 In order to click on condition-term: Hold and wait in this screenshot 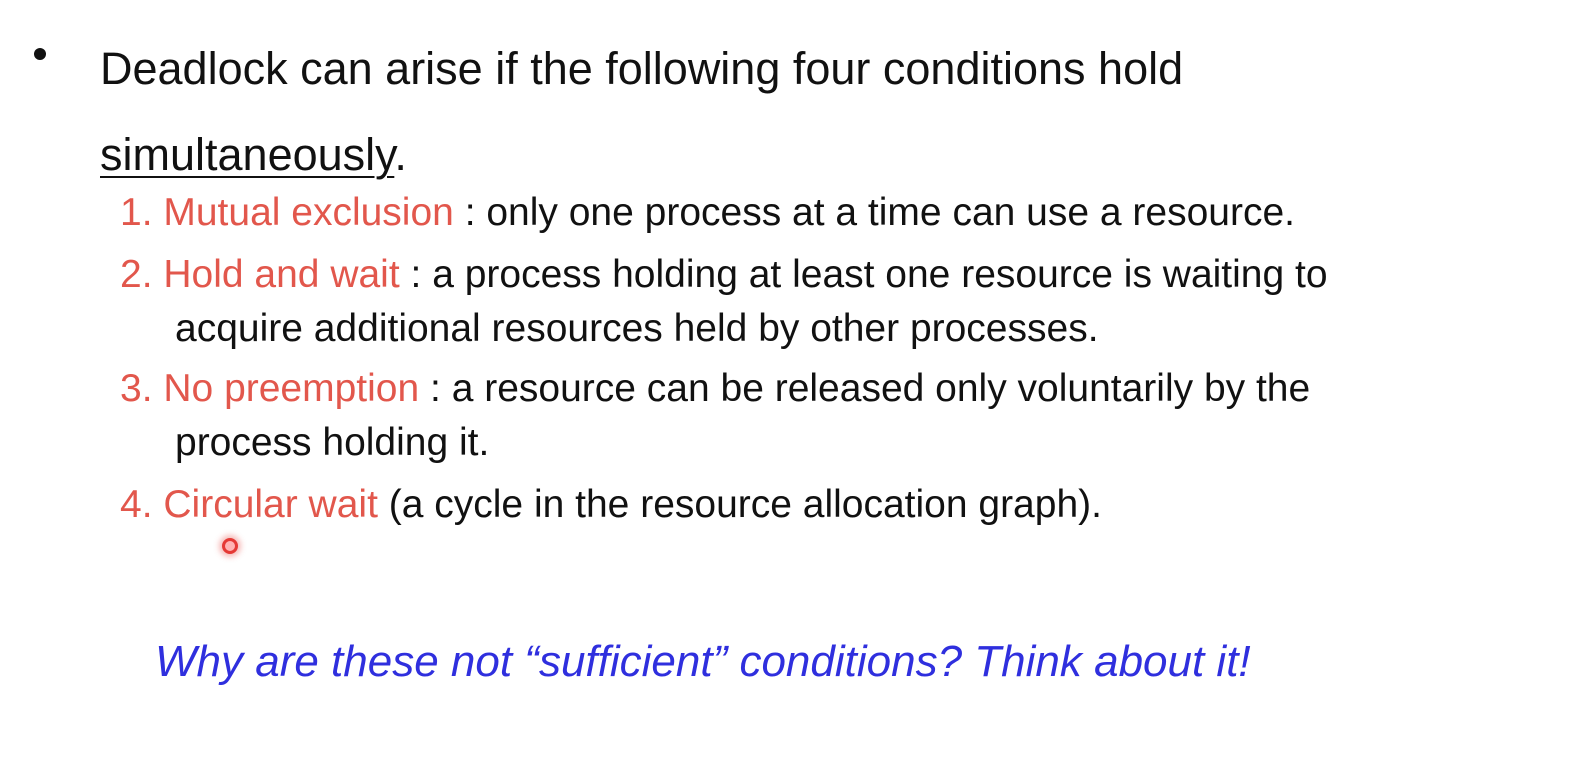, I will do `click(281, 274)`.